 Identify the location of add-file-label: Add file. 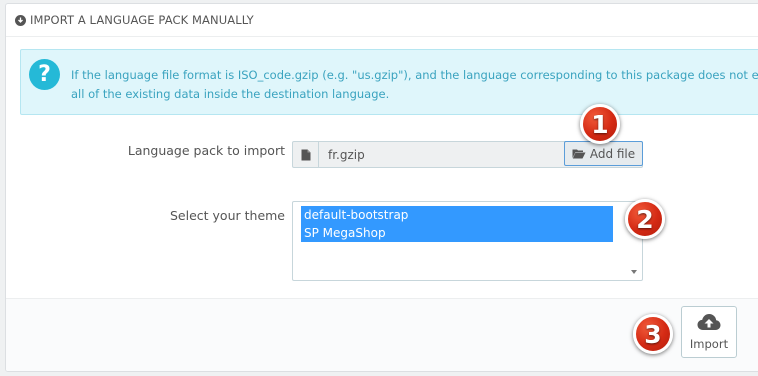
(612, 153).